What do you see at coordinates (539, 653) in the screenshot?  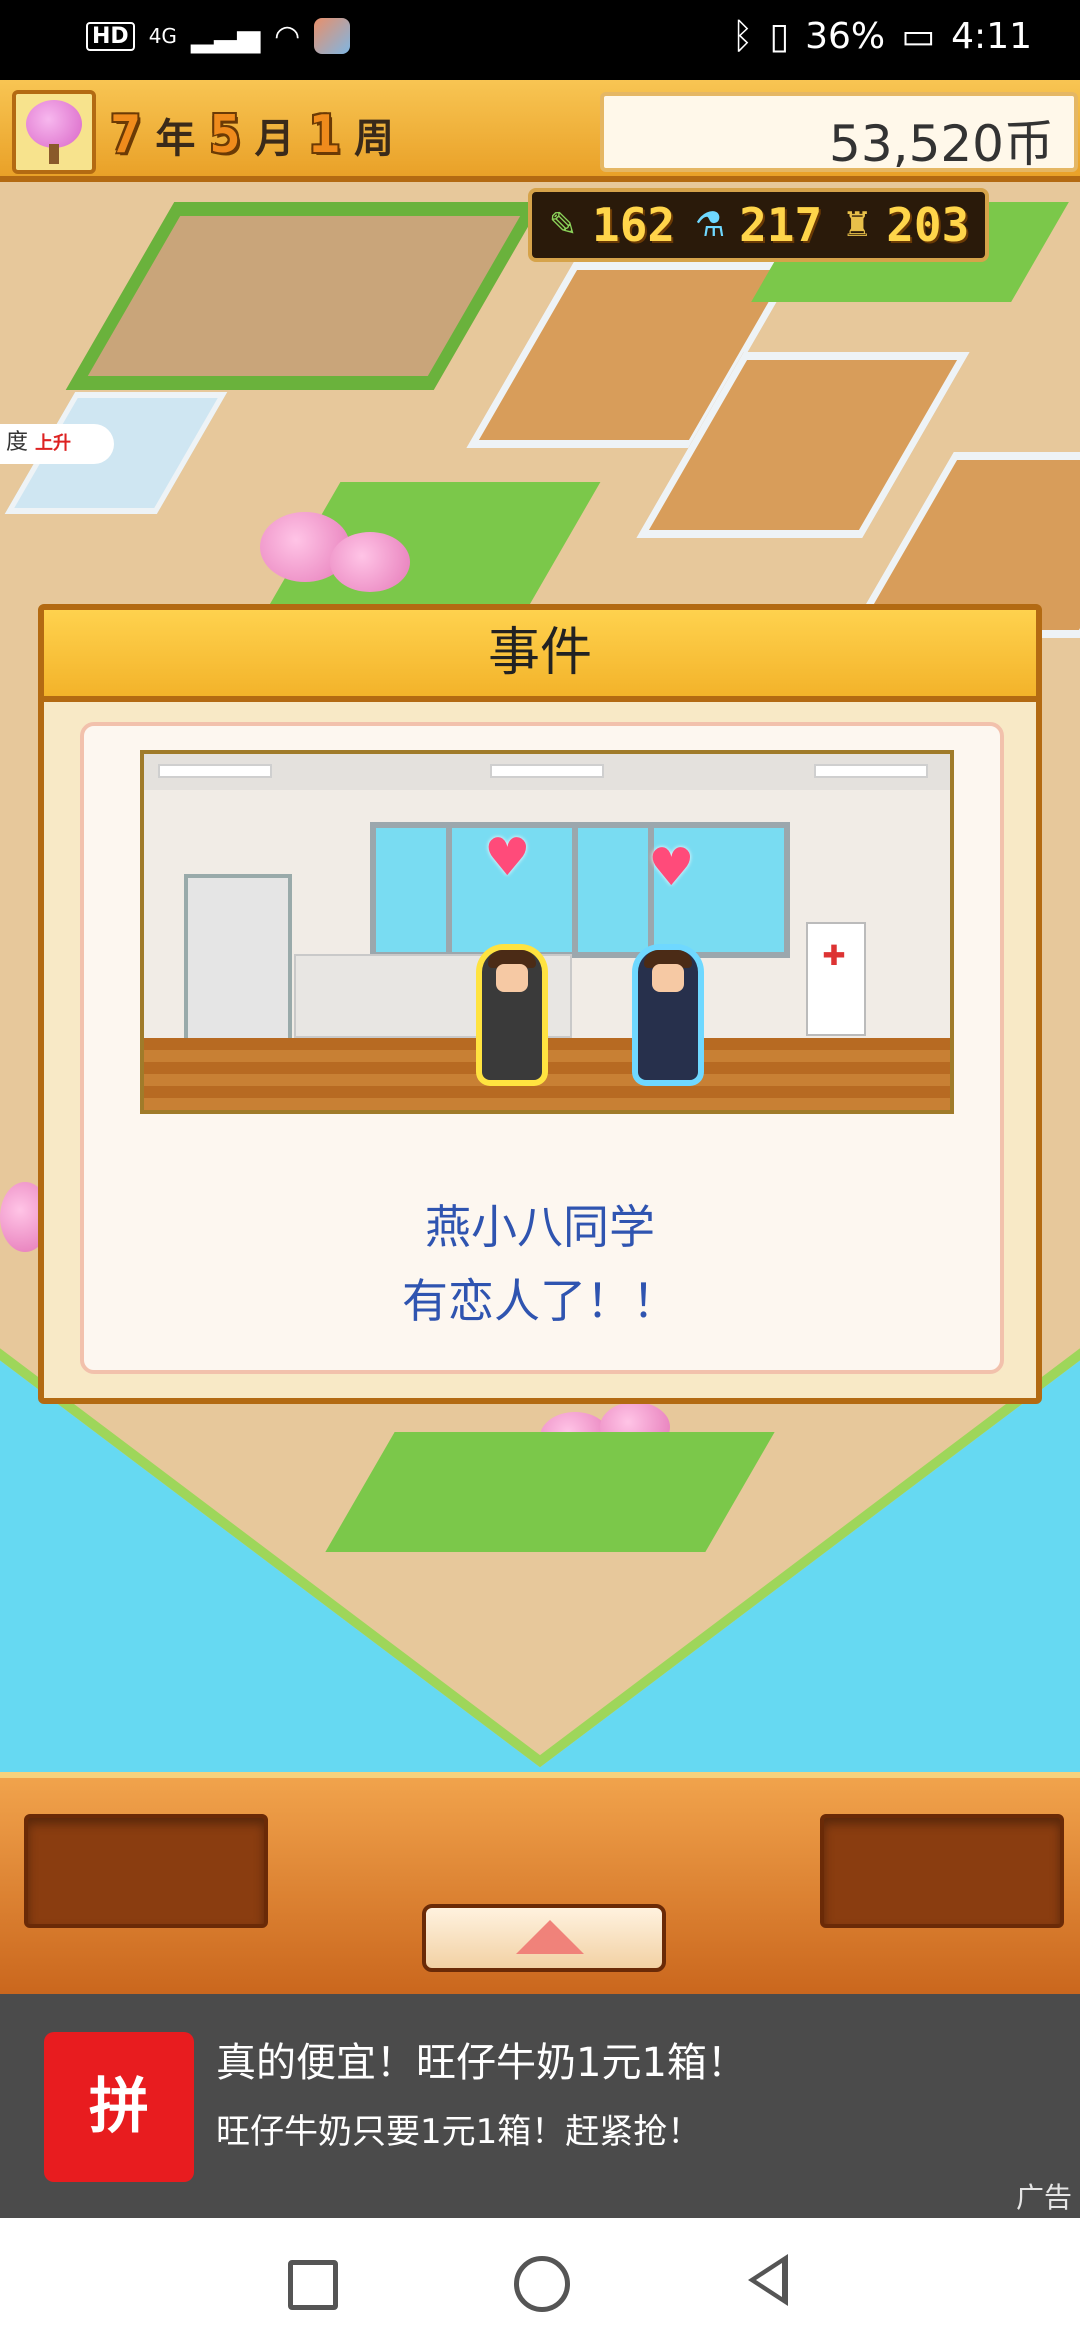 I see `dialog-title: 事件` at bounding box center [539, 653].